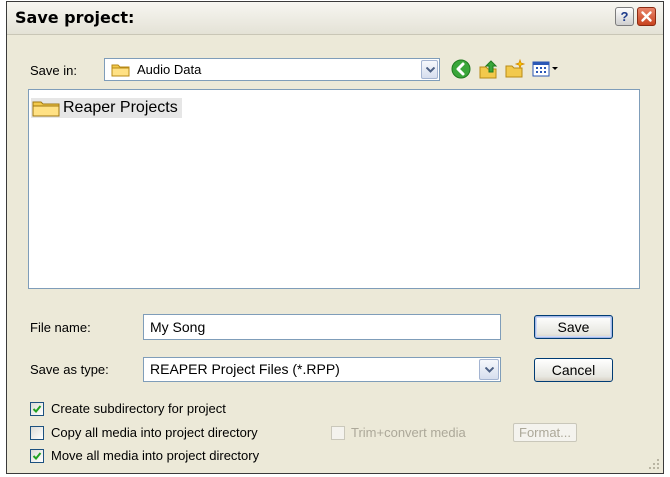  What do you see at coordinates (37, 433) in the screenshot?
I see `copy-media-checkbox` at bounding box center [37, 433].